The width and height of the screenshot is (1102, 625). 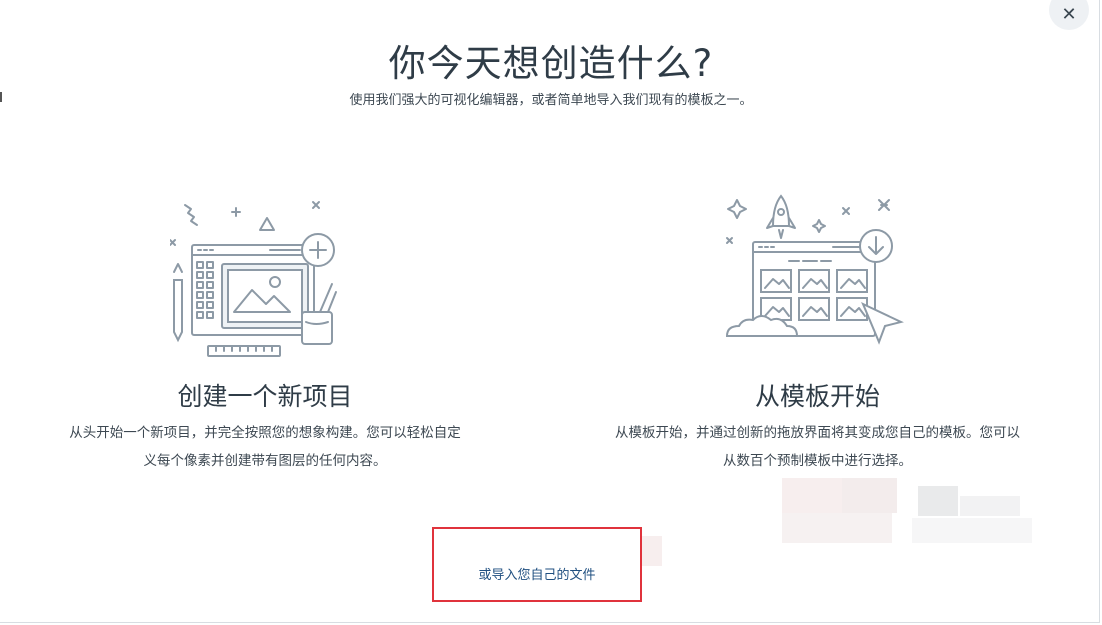 I want to click on start-from-template-title: 从模板开始, so click(x=817, y=396).